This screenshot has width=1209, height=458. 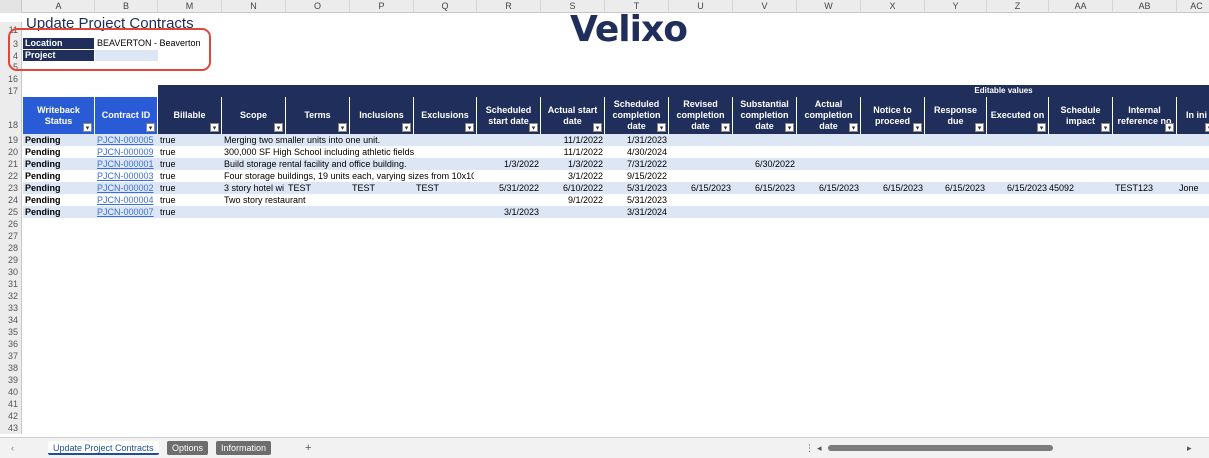 What do you see at coordinates (637, 212) in the screenshot?
I see `cell-sched-comp: 3/31/2024` at bounding box center [637, 212].